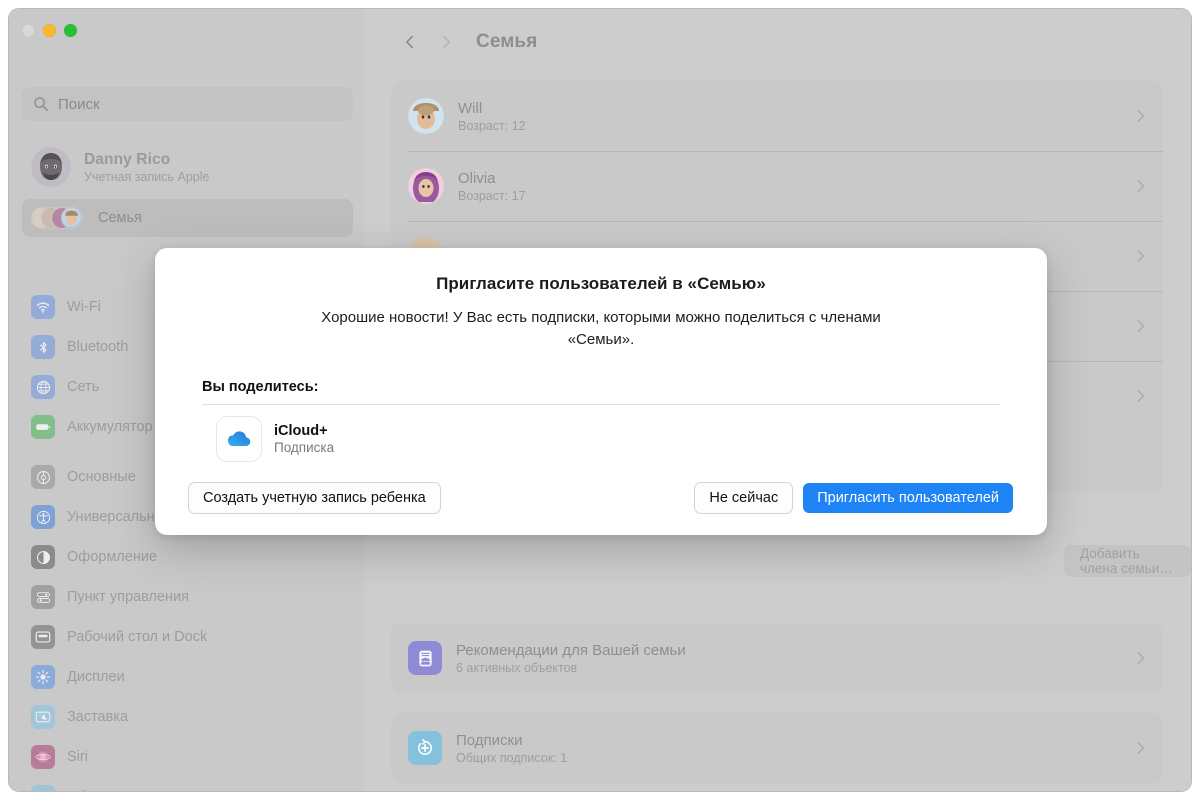  I want to click on globe-icon, so click(43, 387).